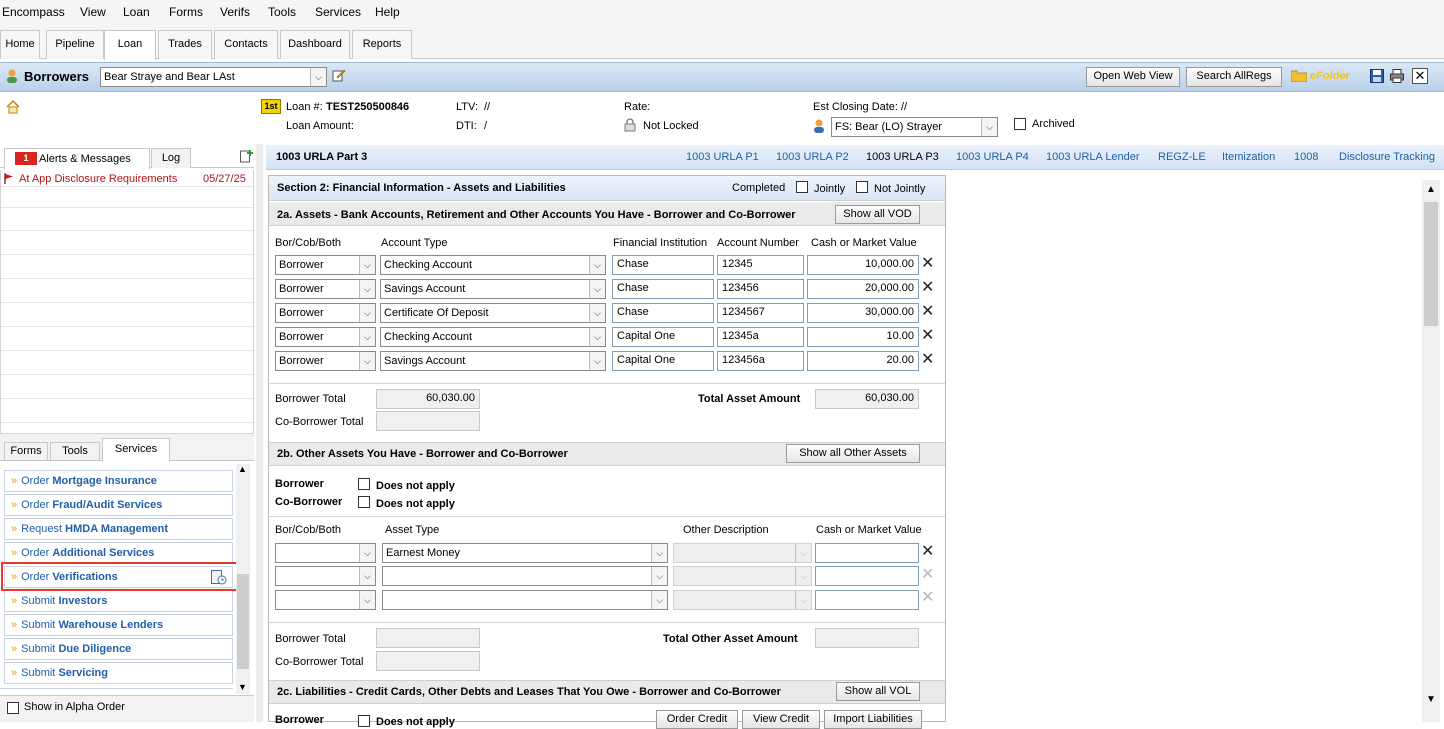 The height and width of the screenshot is (729, 1444). Describe the element at coordinates (862, 187) in the screenshot. I see `not-jointly-checkbox` at that location.